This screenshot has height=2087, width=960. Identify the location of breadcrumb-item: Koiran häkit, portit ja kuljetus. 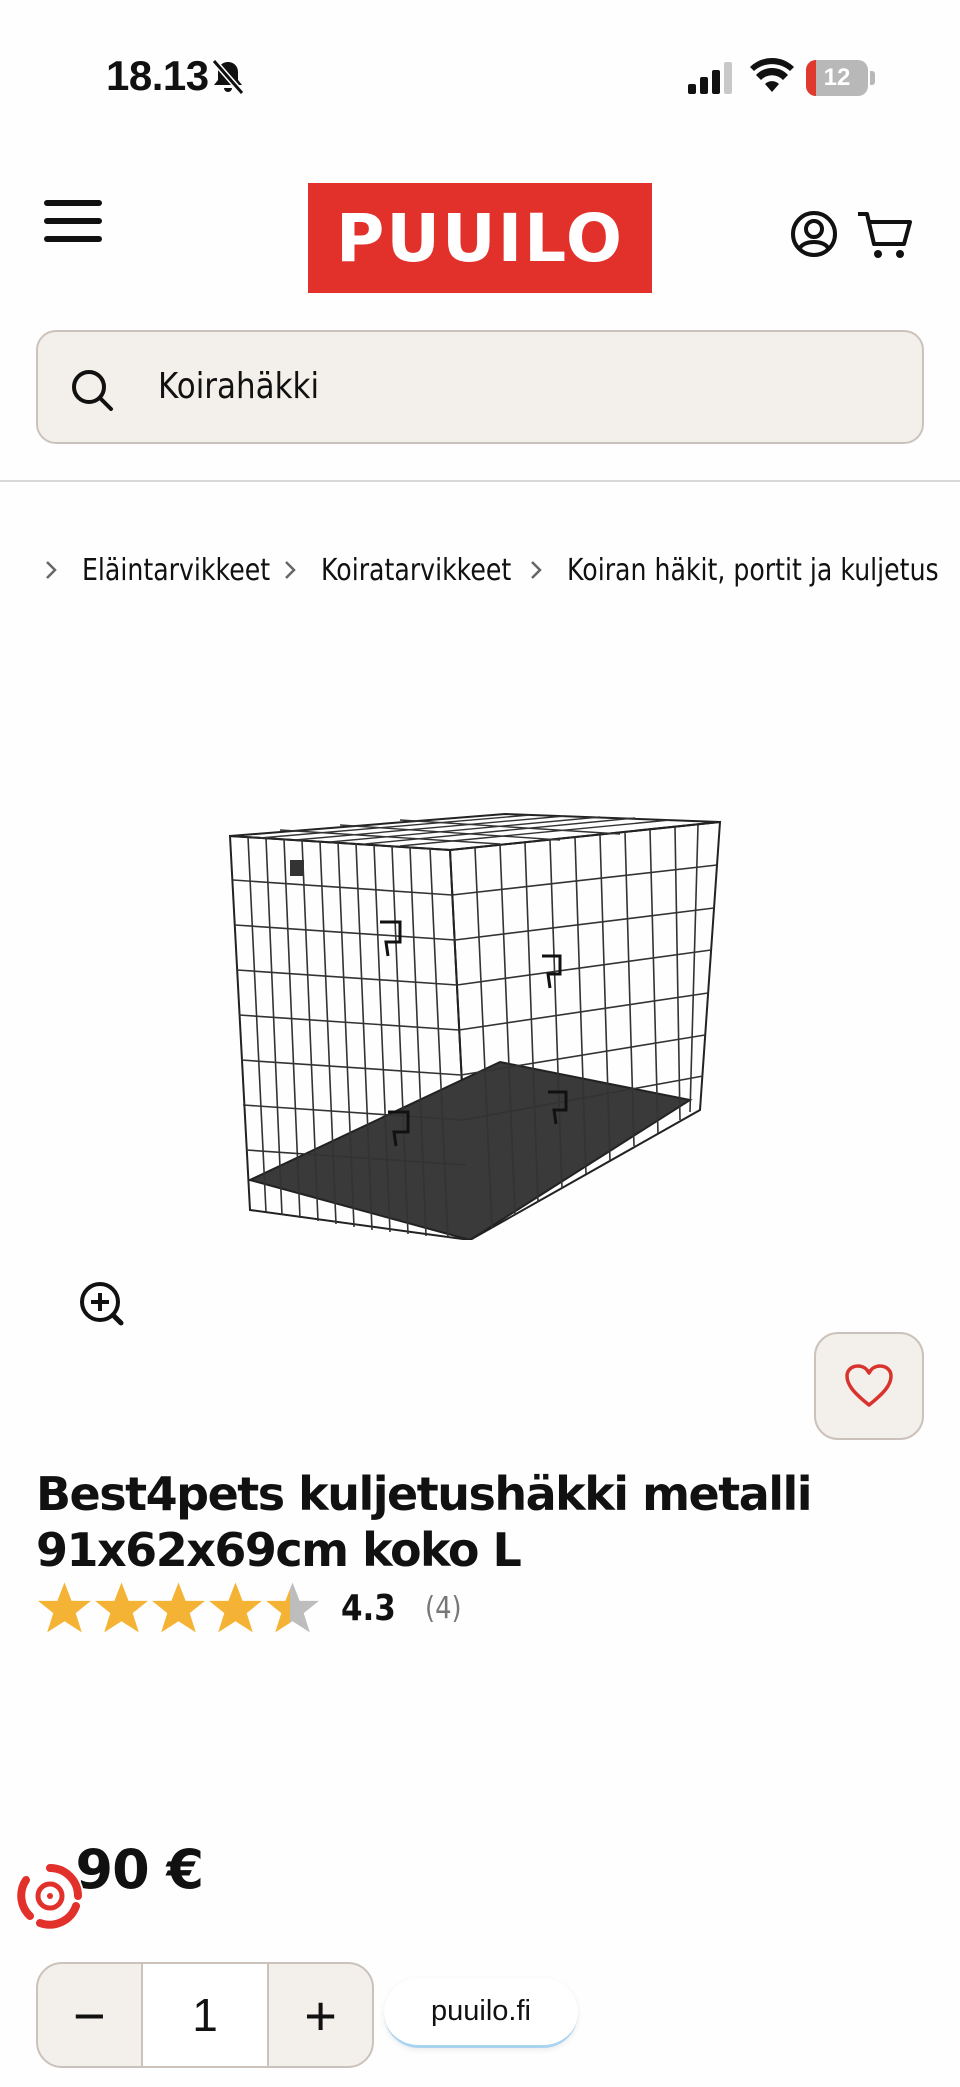
(744, 570).